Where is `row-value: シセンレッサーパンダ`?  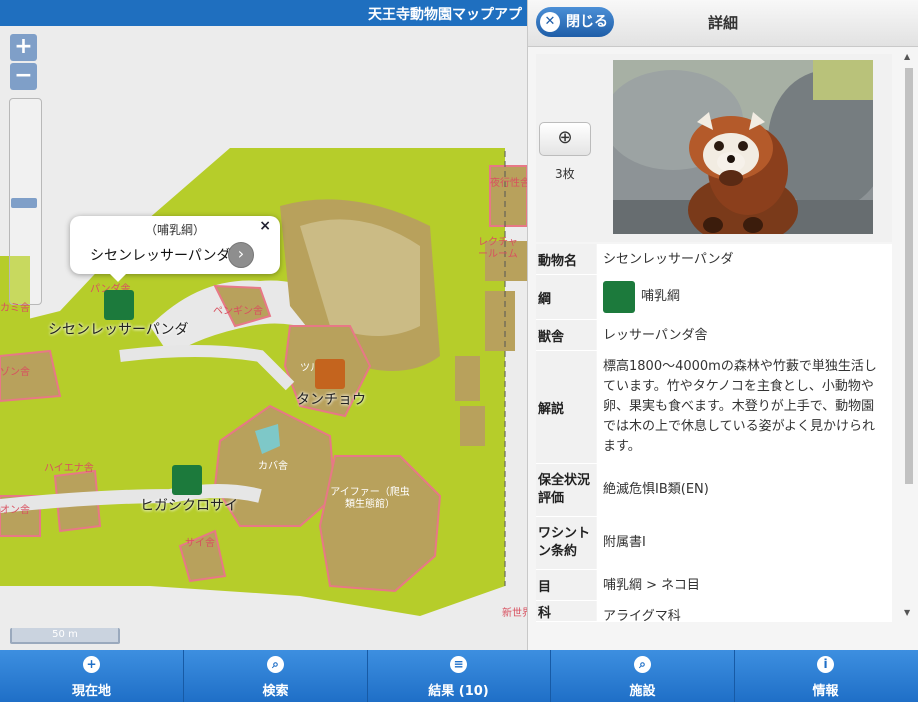
row-value: シセンレッサーパンダ is located at coordinates (744, 259).